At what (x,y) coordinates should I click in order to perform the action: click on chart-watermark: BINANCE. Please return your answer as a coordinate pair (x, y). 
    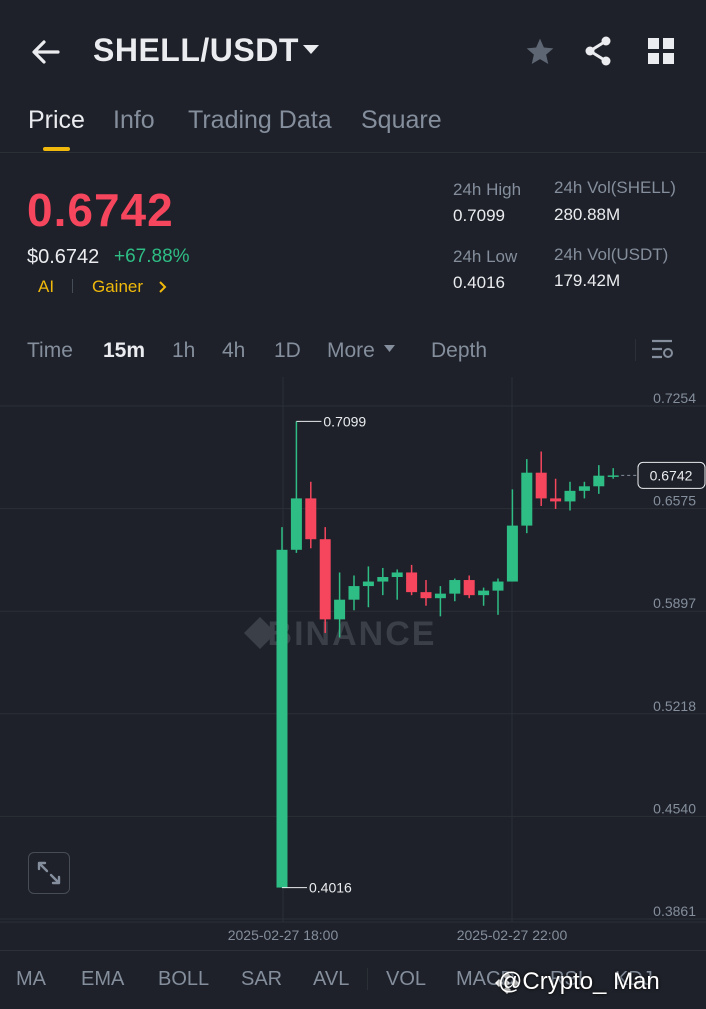
    Looking at the image, I should click on (352, 634).